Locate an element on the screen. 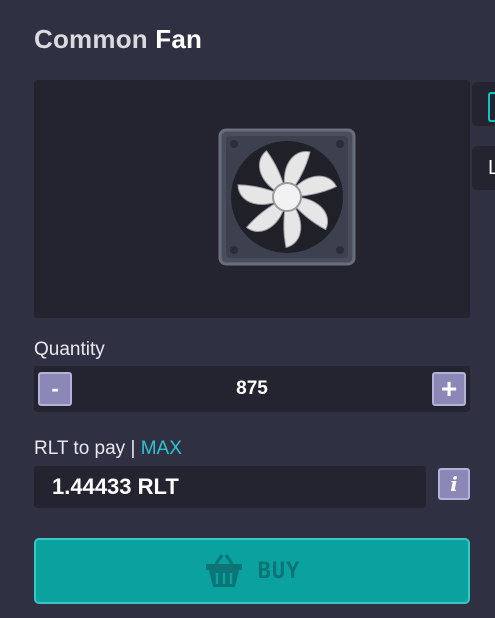  max-link: MAX is located at coordinates (161, 448).